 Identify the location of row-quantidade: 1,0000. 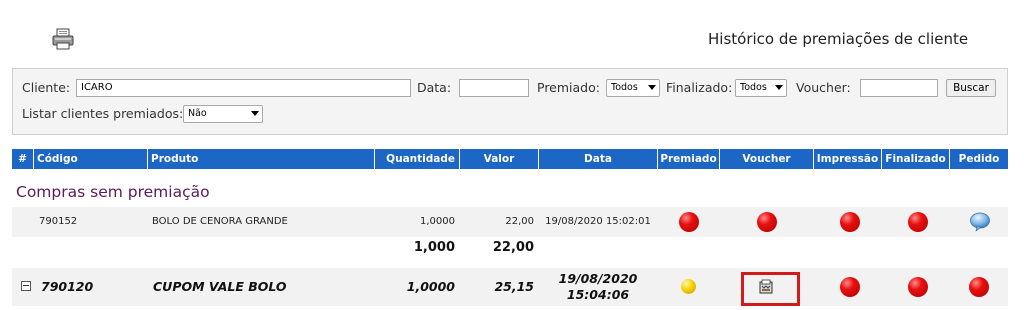
(437, 221).